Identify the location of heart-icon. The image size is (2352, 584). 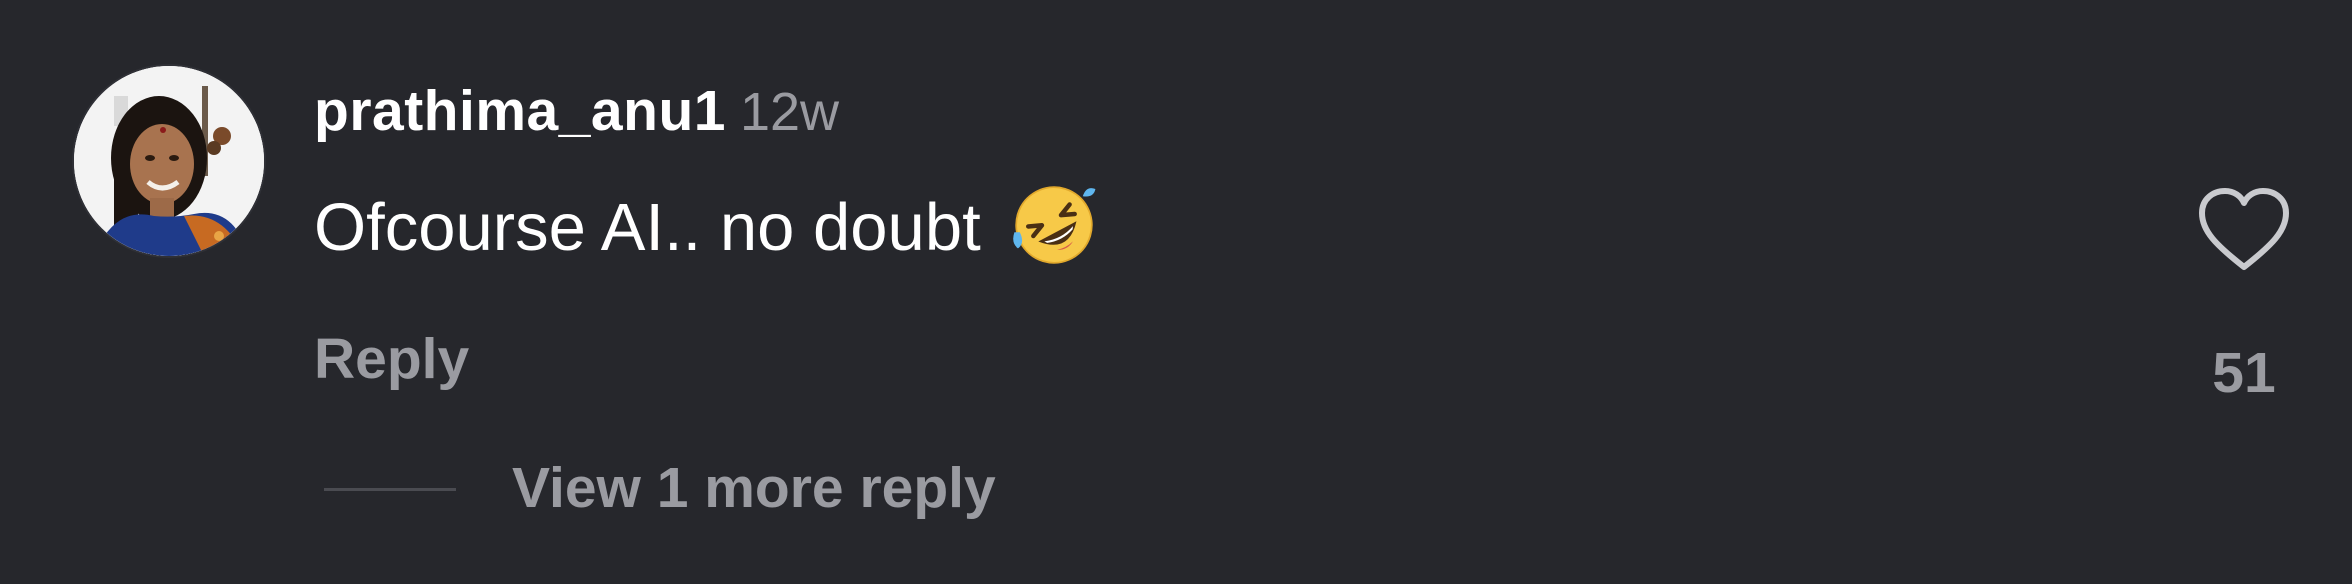
(2244, 229).